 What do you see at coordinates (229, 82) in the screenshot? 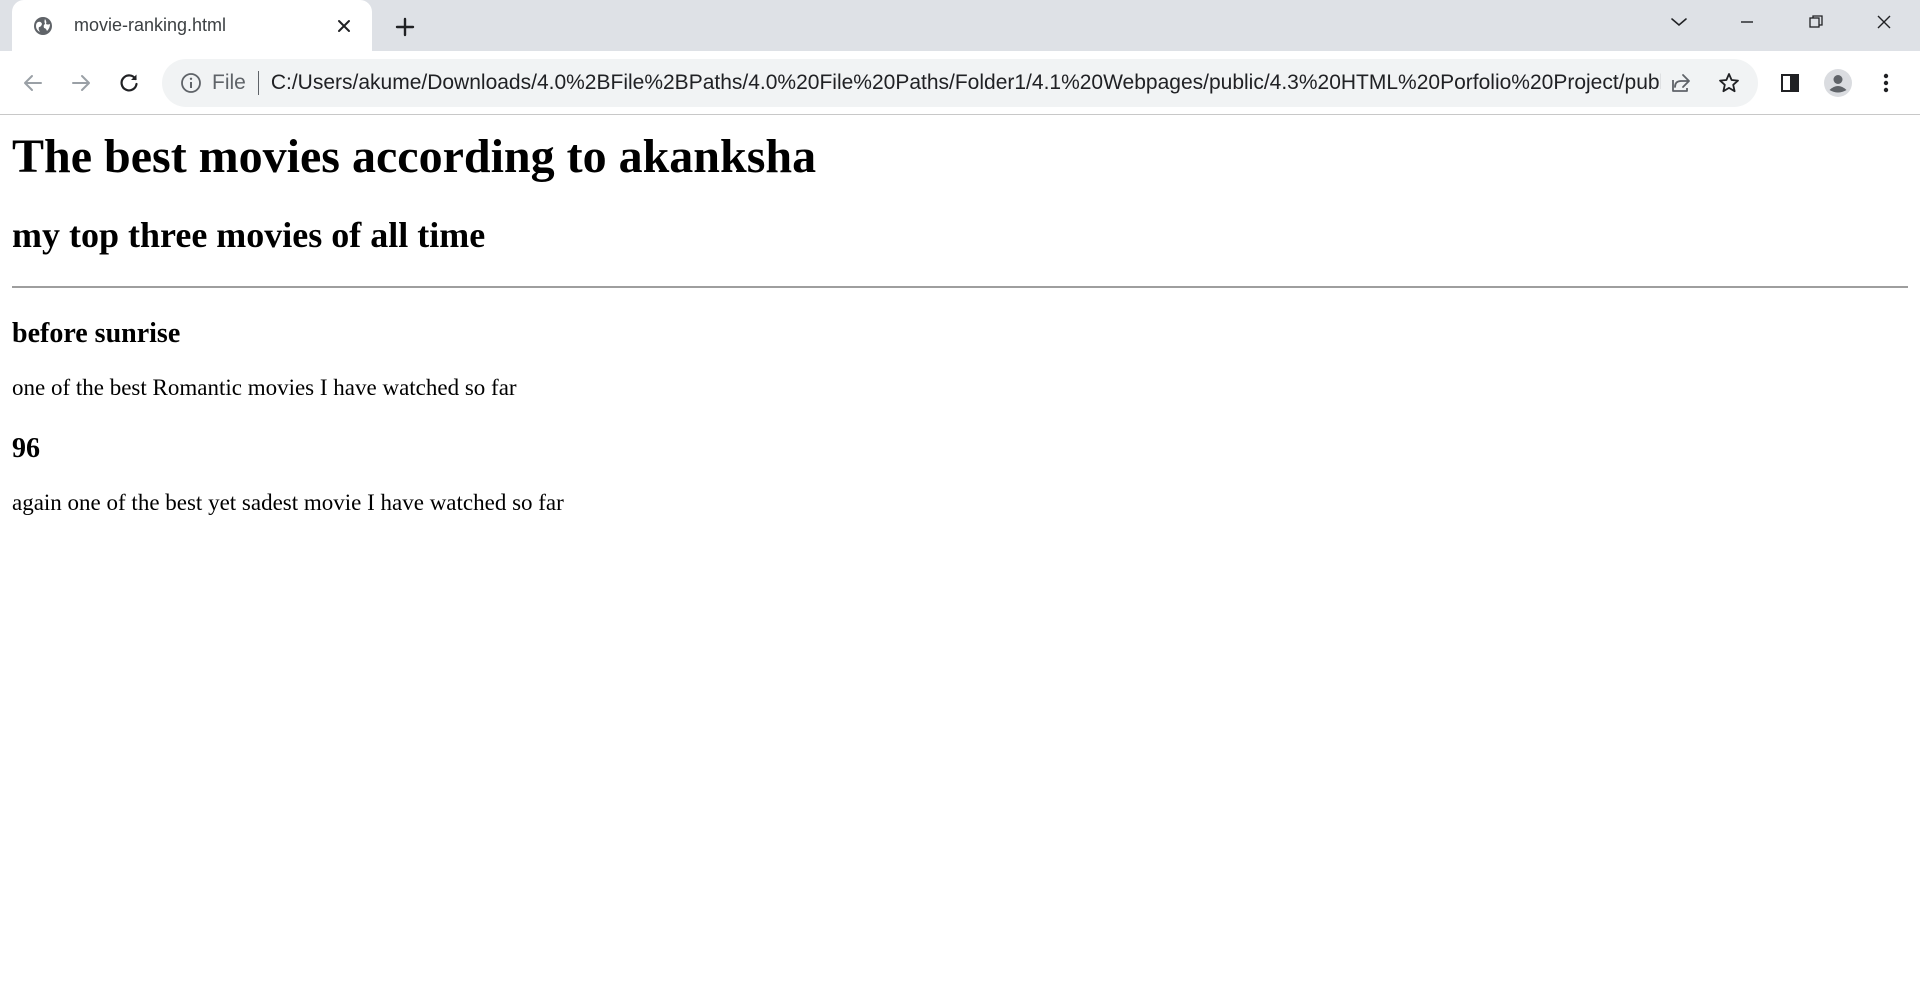
I see `scheme-label: File` at bounding box center [229, 82].